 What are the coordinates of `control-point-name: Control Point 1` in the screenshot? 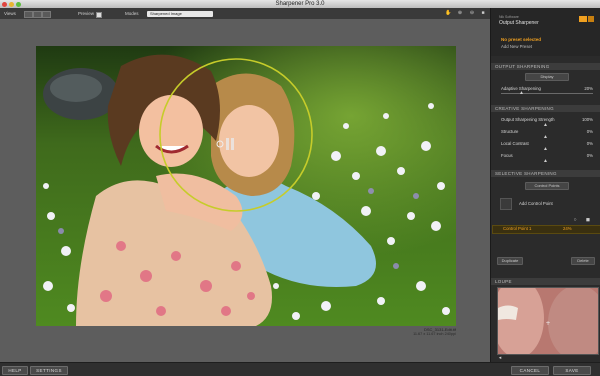 It's located at (517, 228).